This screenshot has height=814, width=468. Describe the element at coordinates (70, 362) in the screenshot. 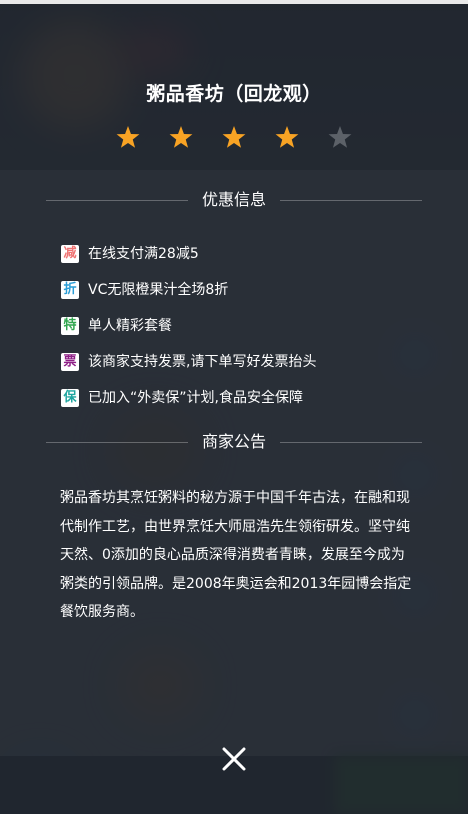

I see `promo-badge-icon: 票` at that location.